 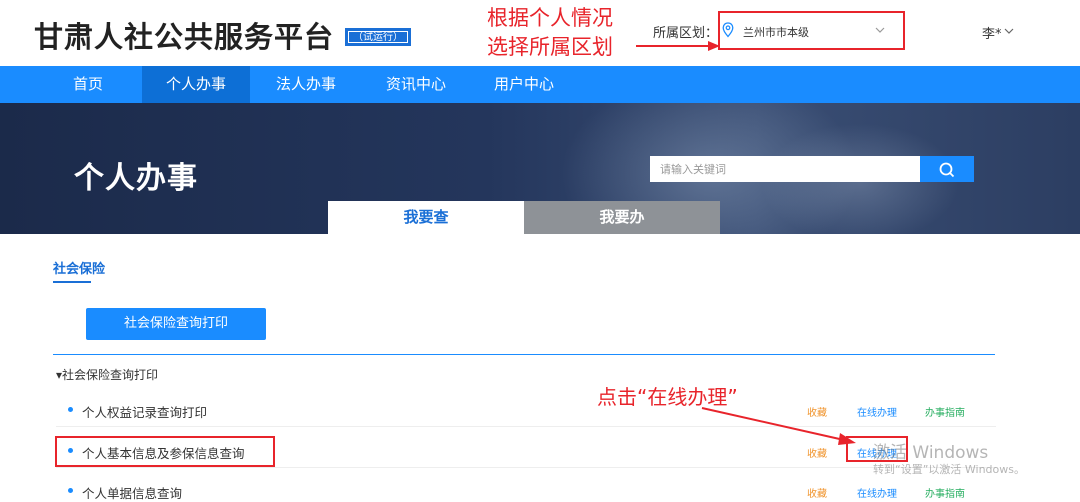 I want to click on annotation-row-highlight, so click(x=165, y=451).